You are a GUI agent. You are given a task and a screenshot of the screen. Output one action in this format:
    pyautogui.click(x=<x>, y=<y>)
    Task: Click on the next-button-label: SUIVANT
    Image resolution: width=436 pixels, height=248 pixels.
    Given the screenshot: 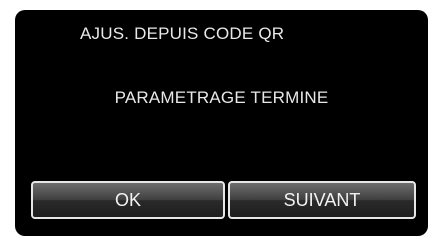 What is the action you would take?
    pyautogui.click(x=322, y=199)
    